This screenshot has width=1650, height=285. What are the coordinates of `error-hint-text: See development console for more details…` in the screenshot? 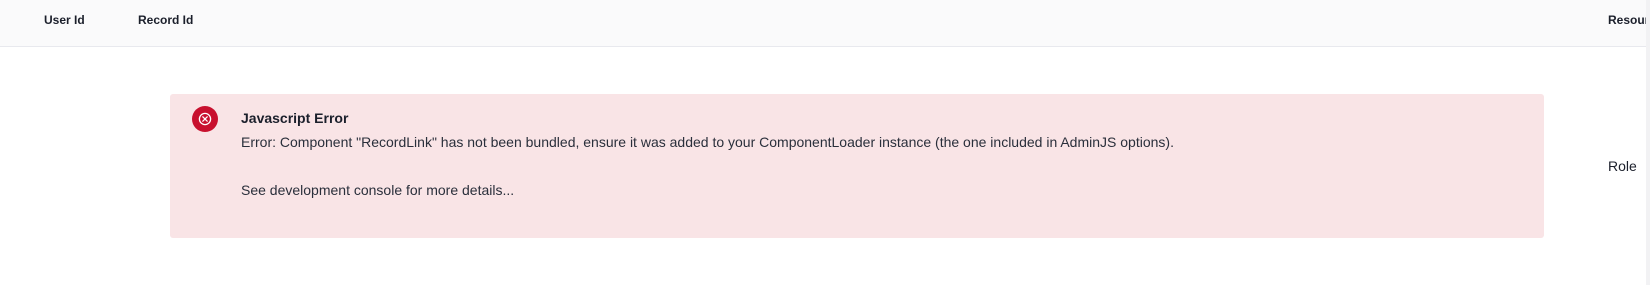 It's located at (378, 190).